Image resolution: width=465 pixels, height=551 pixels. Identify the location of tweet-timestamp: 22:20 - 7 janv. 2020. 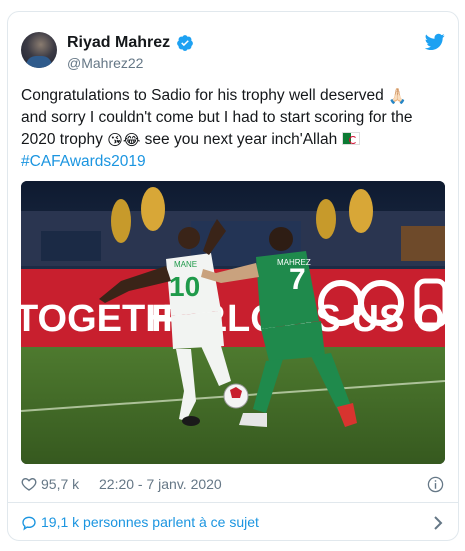
(160, 484).